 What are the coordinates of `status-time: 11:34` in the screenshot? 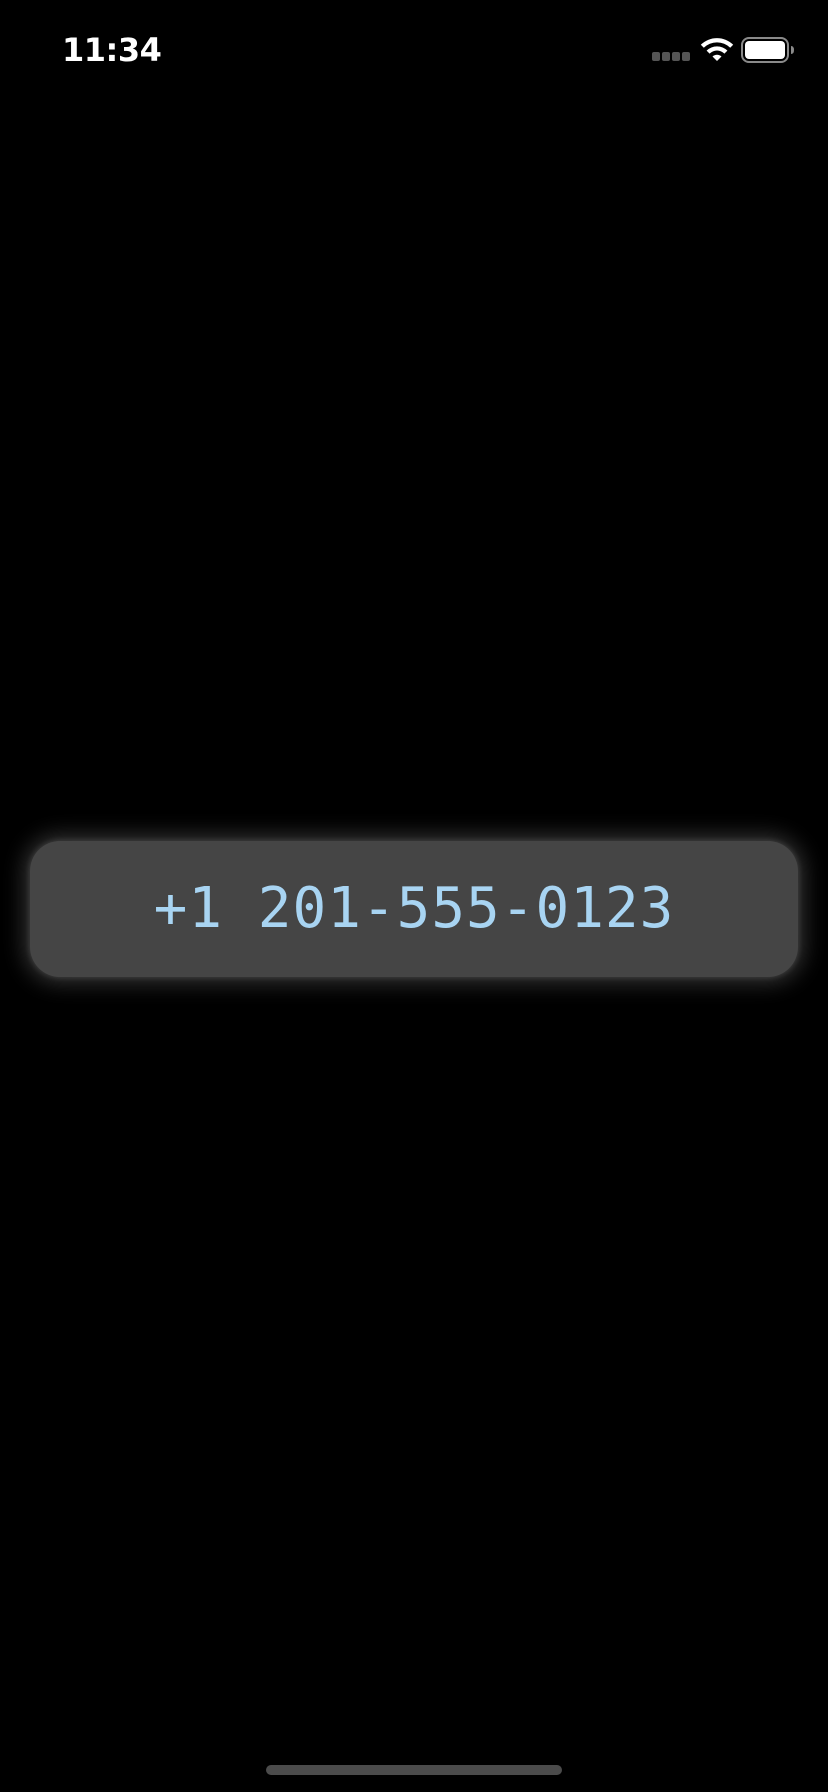 It's located at (112, 50).